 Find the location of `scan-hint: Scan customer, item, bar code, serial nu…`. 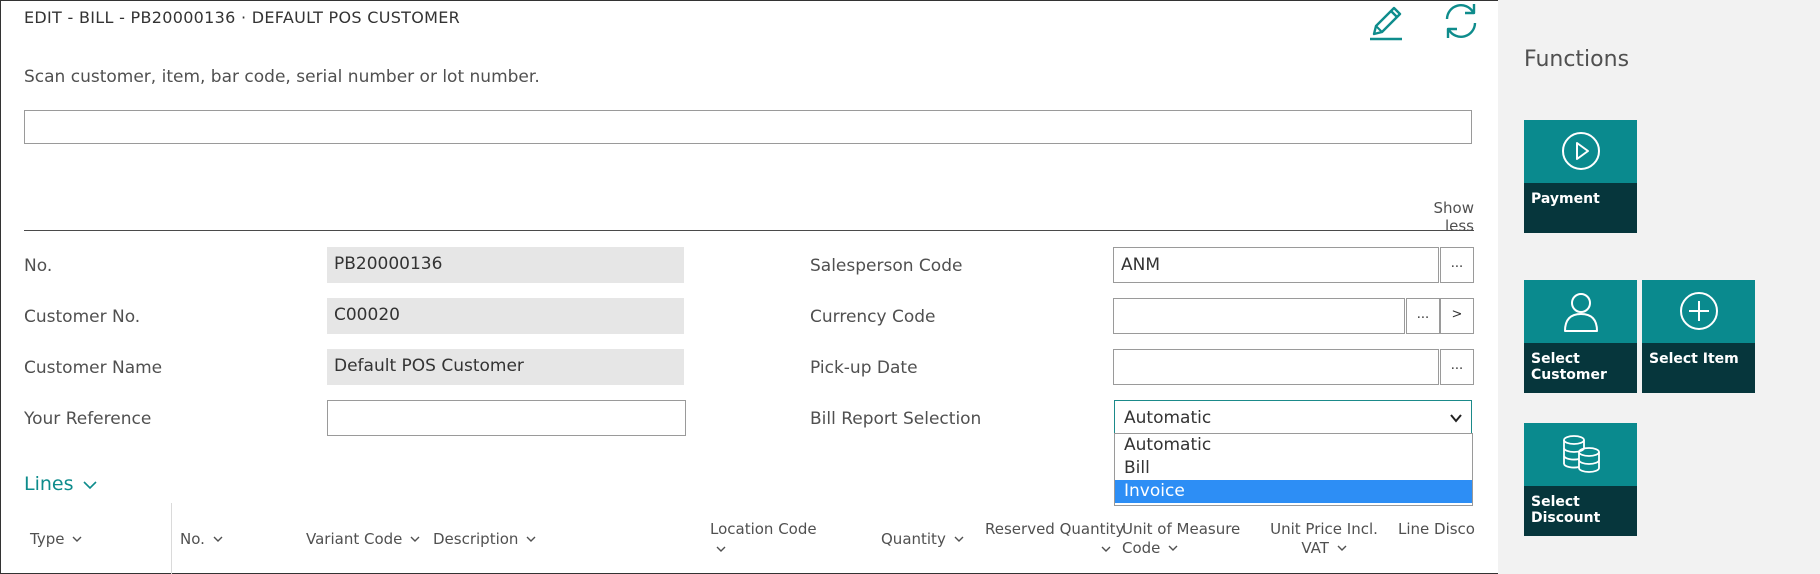

scan-hint: Scan customer, item, bar code, serial nu… is located at coordinates (282, 77).